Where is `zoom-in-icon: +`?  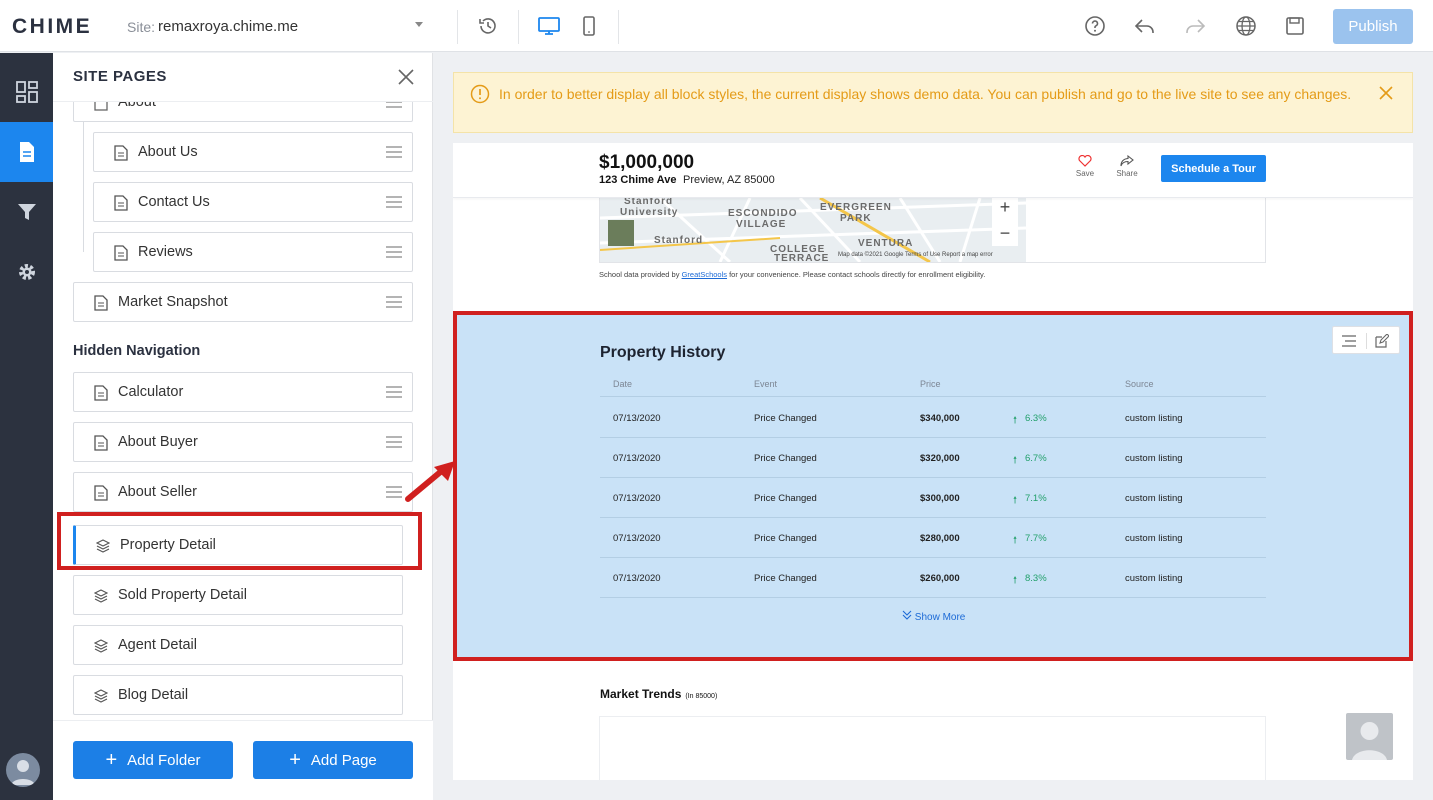
zoom-in-icon: + is located at coordinates (1005, 209).